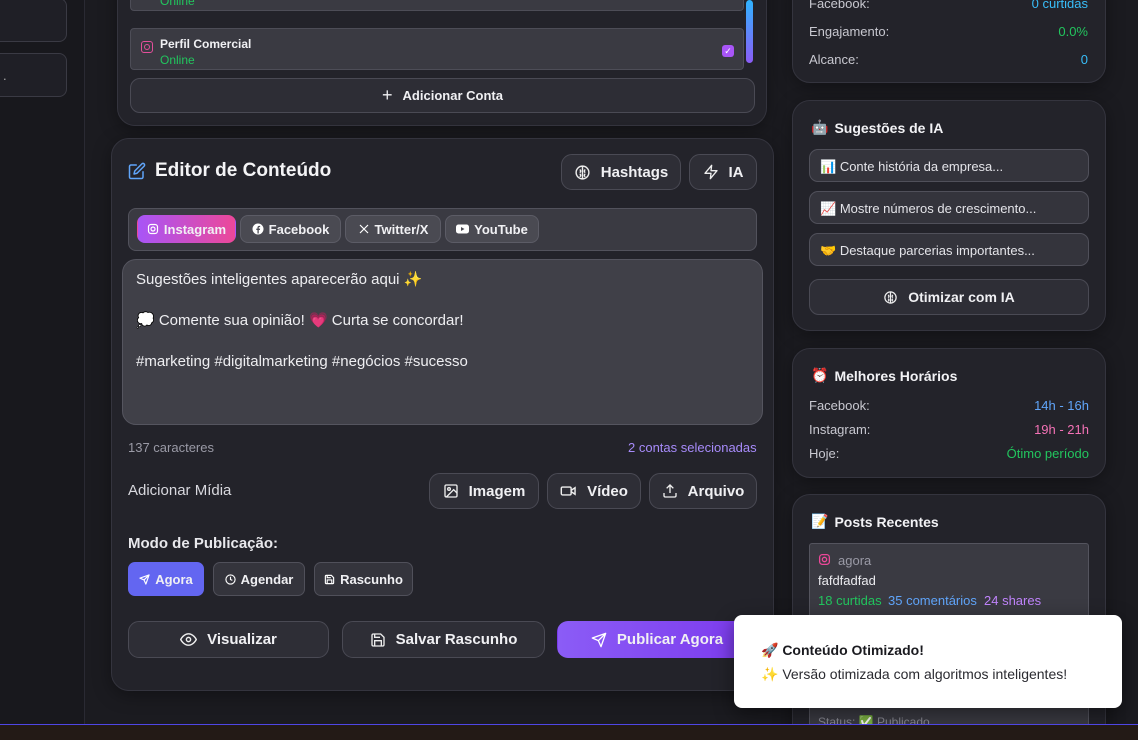  I want to click on image-icon, so click(450, 491).